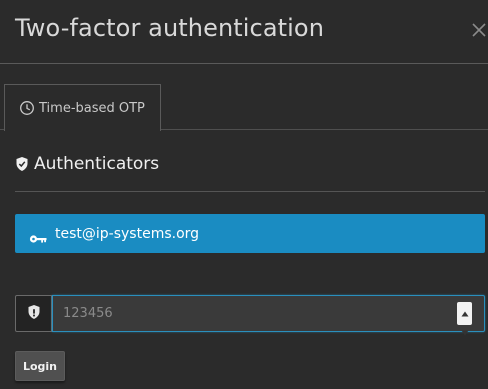 The height and width of the screenshot is (389, 488). Describe the element at coordinates (170, 28) in the screenshot. I see `dialog-title: Two-factor authentication` at that location.